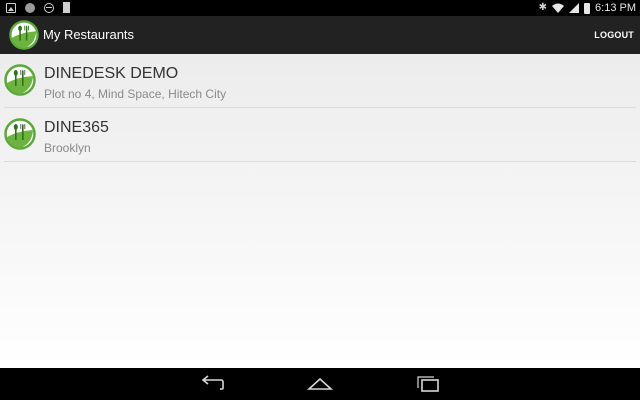 The height and width of the screenshot is (400, 640). What do you see at coordinates (135, 94) in the screenshot?
I see `restaurant-address: Plot no 4, Mind Space, Hitech City` at bounding box center [135, 94].